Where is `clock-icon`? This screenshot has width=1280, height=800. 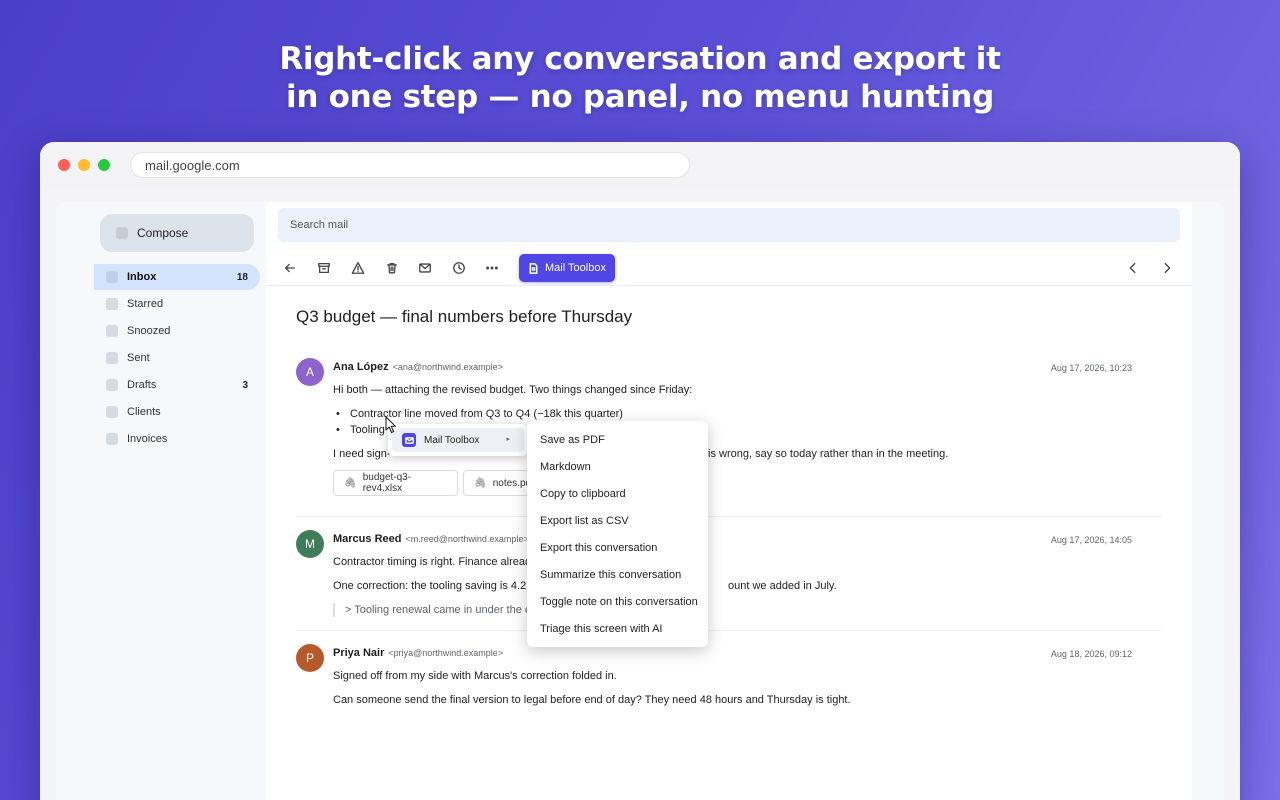
clock-icon is located at coordinates (112, 331).